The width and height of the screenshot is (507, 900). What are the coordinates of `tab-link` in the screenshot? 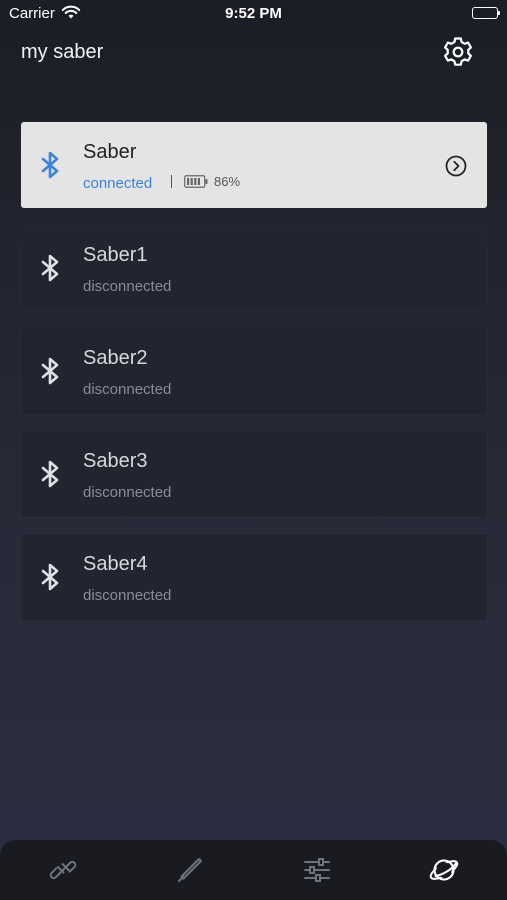 It's located at (63, 870).